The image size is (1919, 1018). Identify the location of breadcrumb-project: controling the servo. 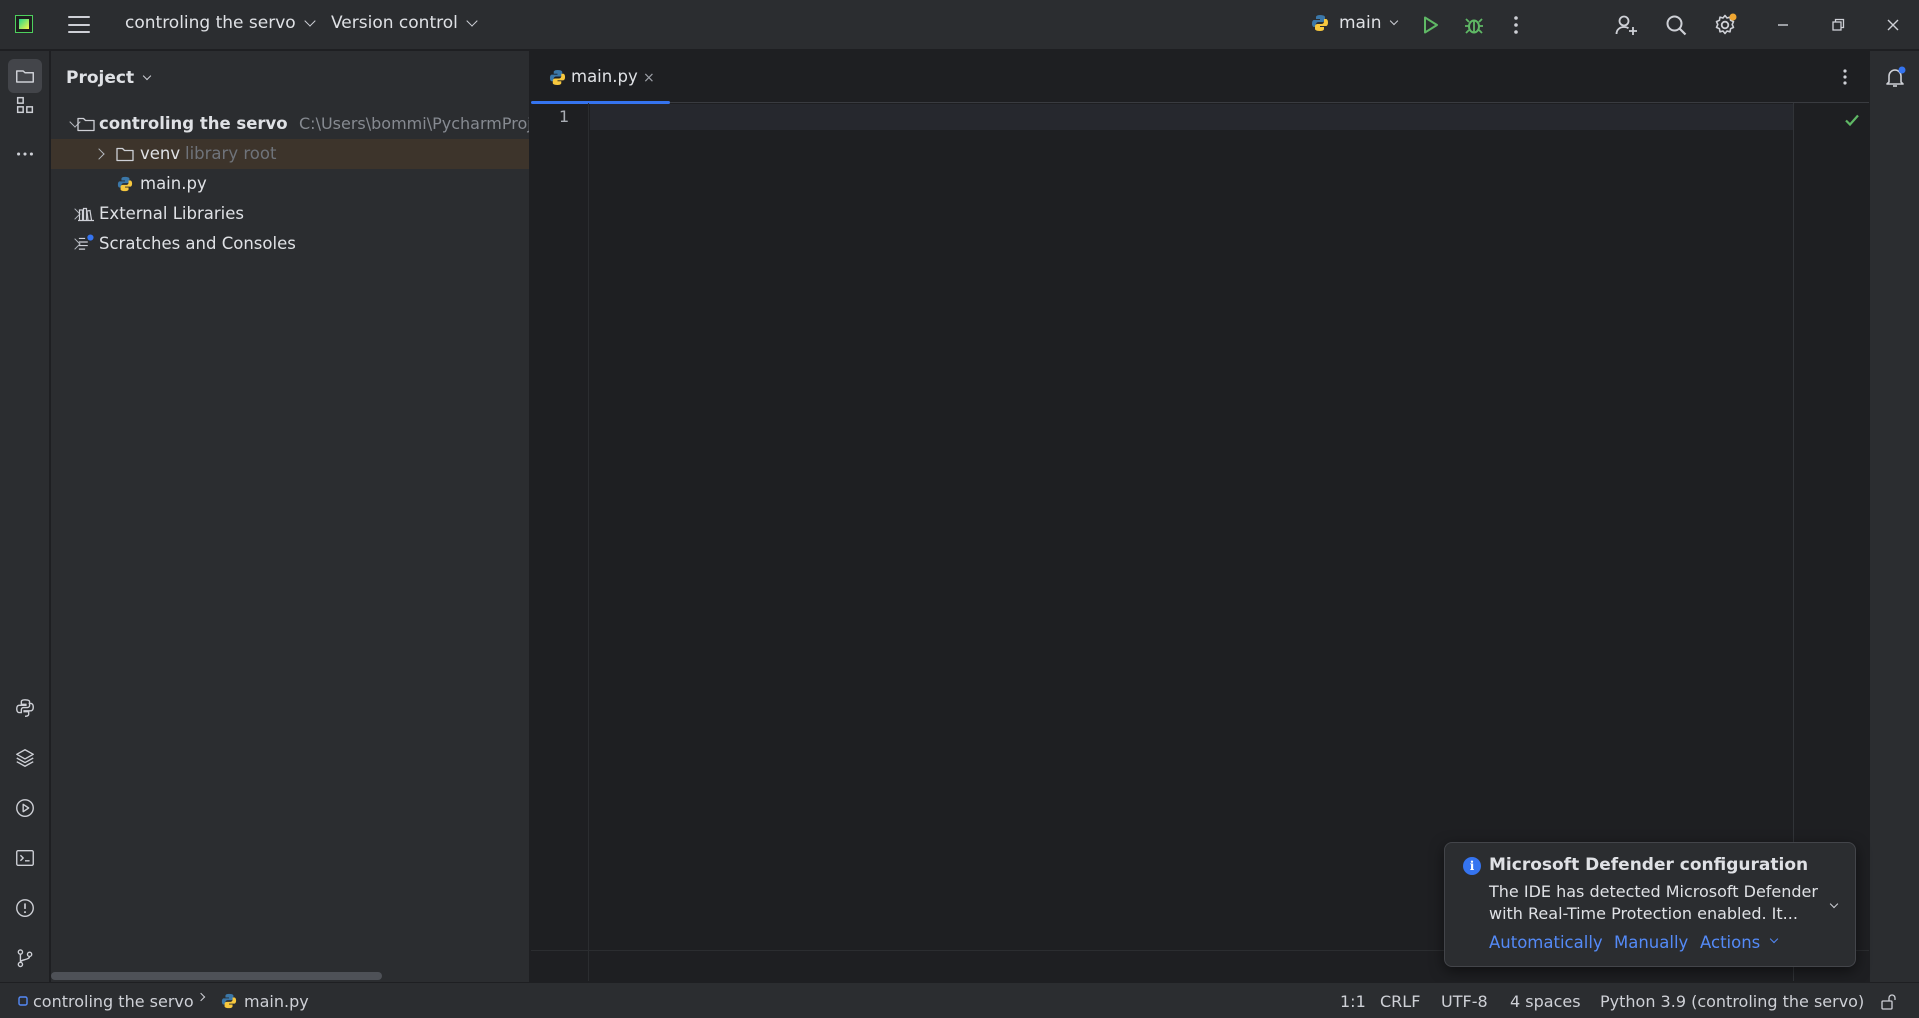
(113, 1001).